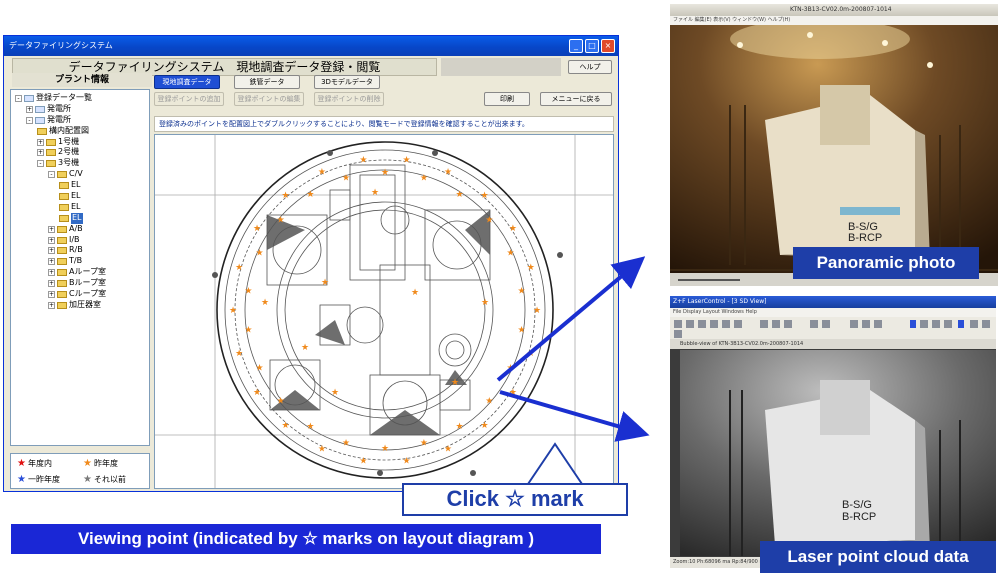  What do you see at coordinates (80, 305) in the screenshot?
I see `tree-node: + 加圧器室` at bounding box center [80, 305].